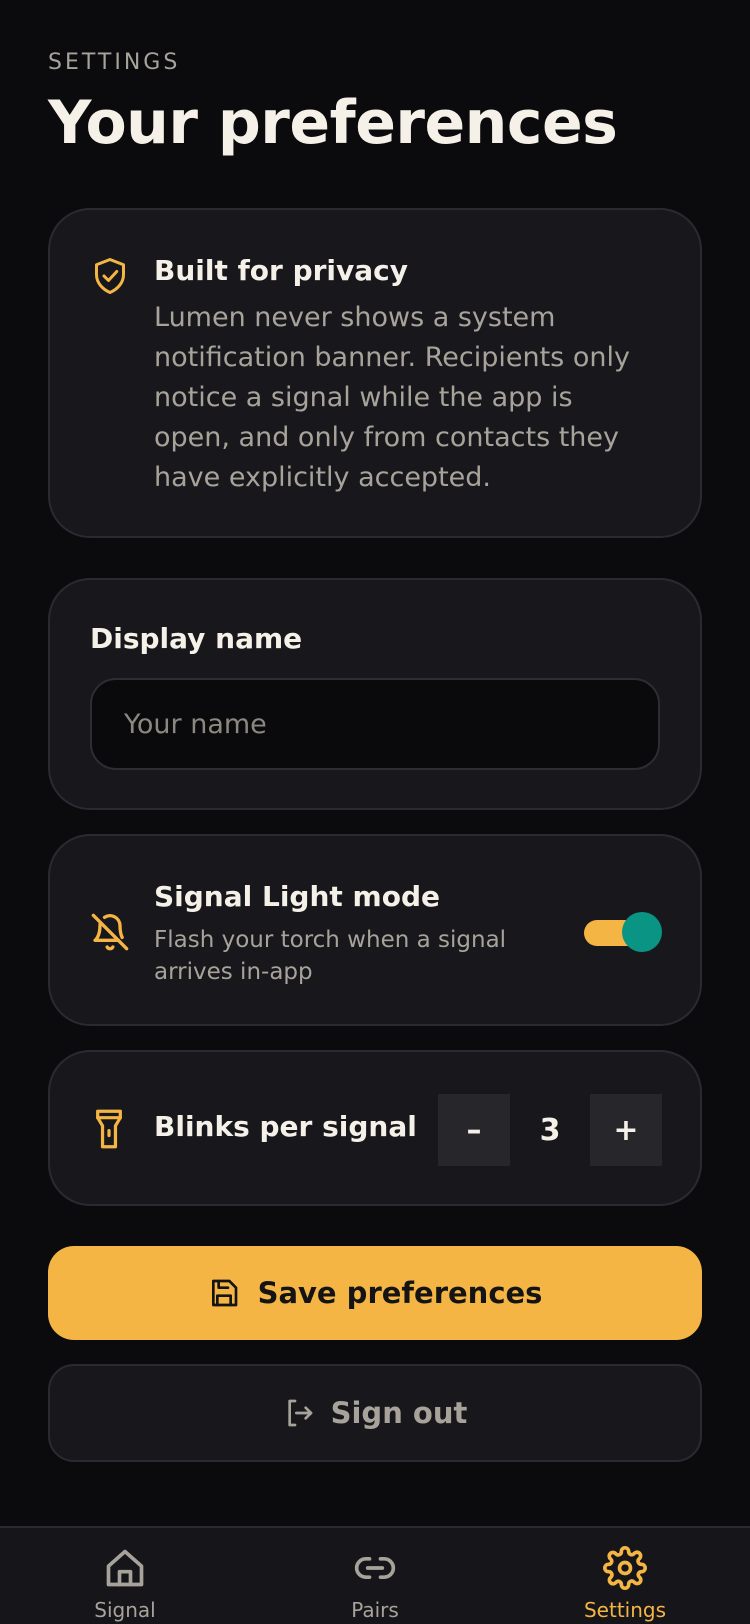  I want to click on tab-label: Pairs, so click(375, 1610).